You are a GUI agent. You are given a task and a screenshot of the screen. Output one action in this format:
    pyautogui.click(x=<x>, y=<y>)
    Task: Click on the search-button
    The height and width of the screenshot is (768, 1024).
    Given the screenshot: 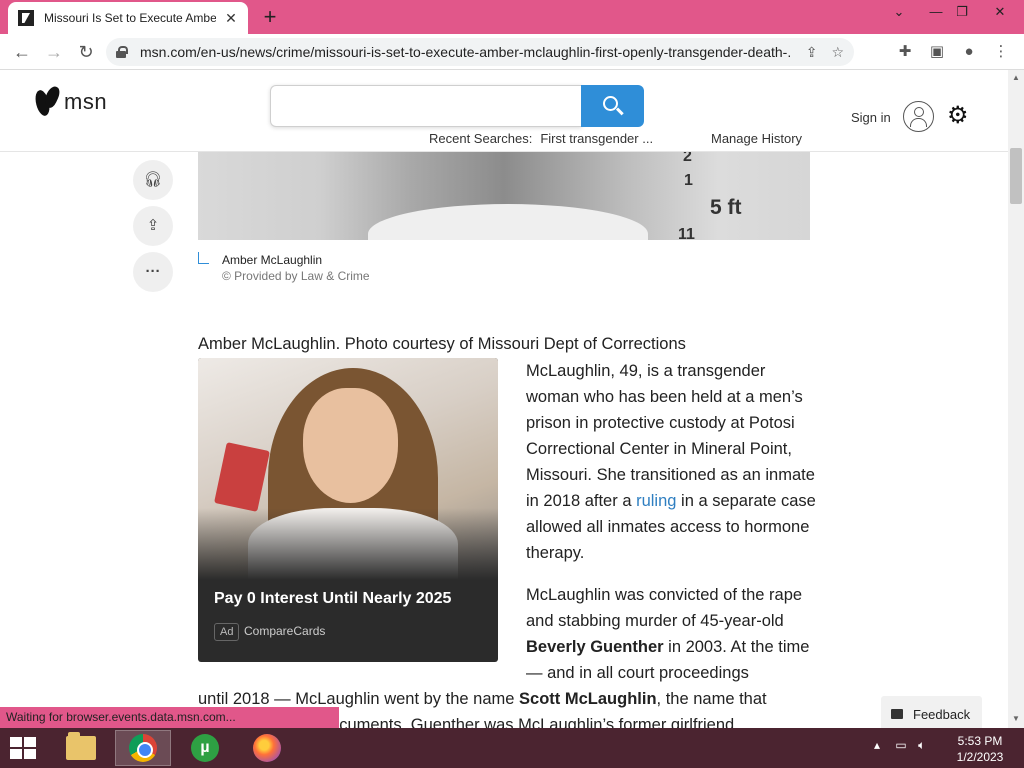 What is the action you would take?
    pyautogui.click(x=612, y=106)
    